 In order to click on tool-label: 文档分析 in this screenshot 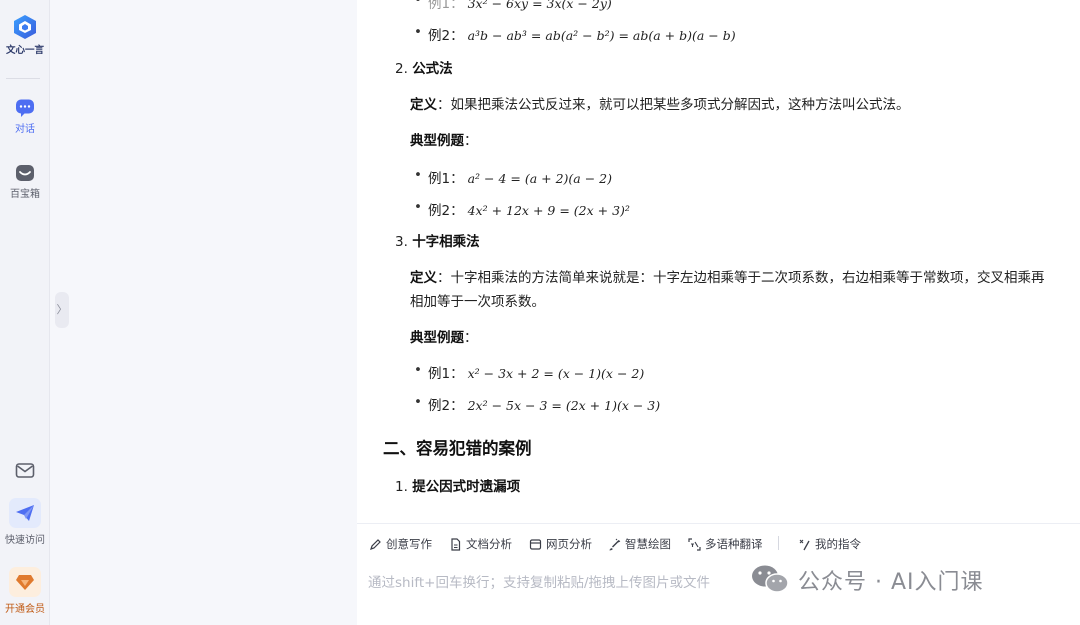, I will do `click(489, 544)`.